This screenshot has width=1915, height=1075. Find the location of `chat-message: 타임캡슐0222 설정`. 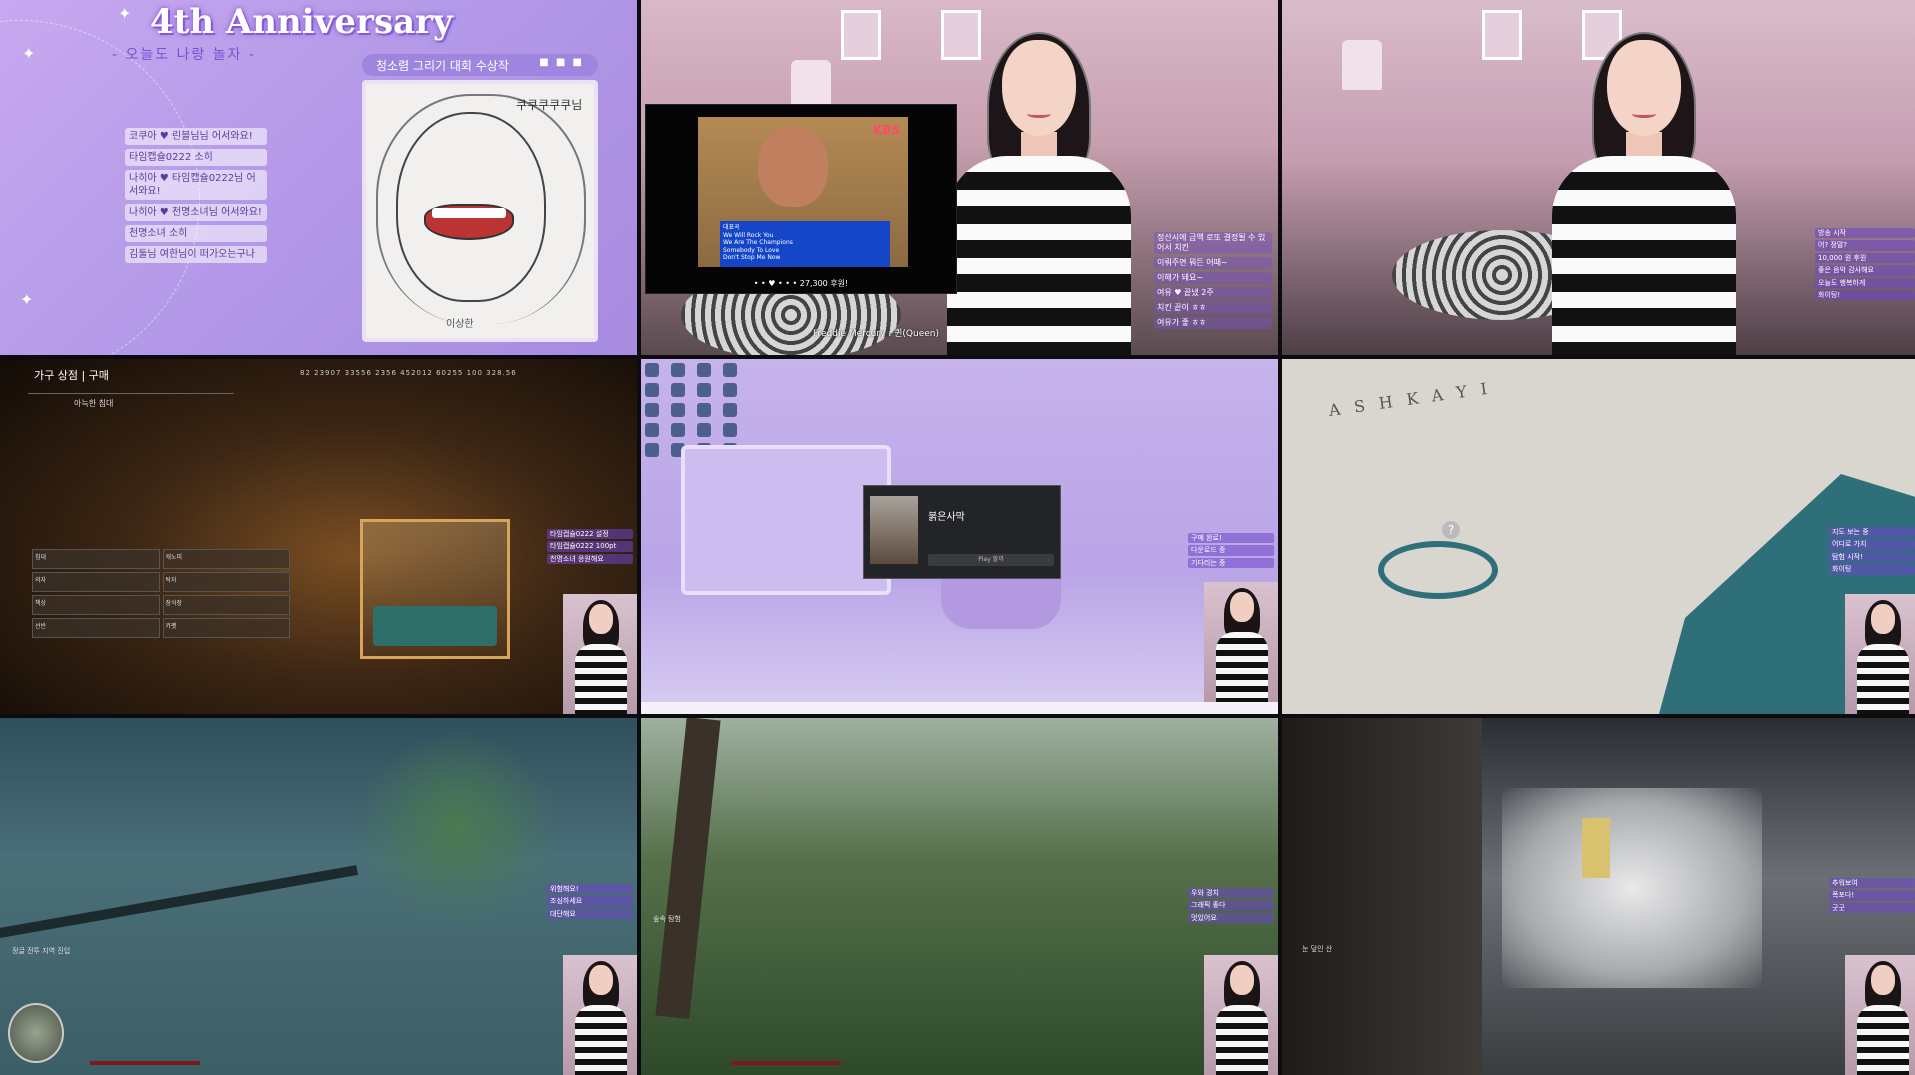

chat-message: 타임캡슐0222 설정 is located at coordinates (590, 534).